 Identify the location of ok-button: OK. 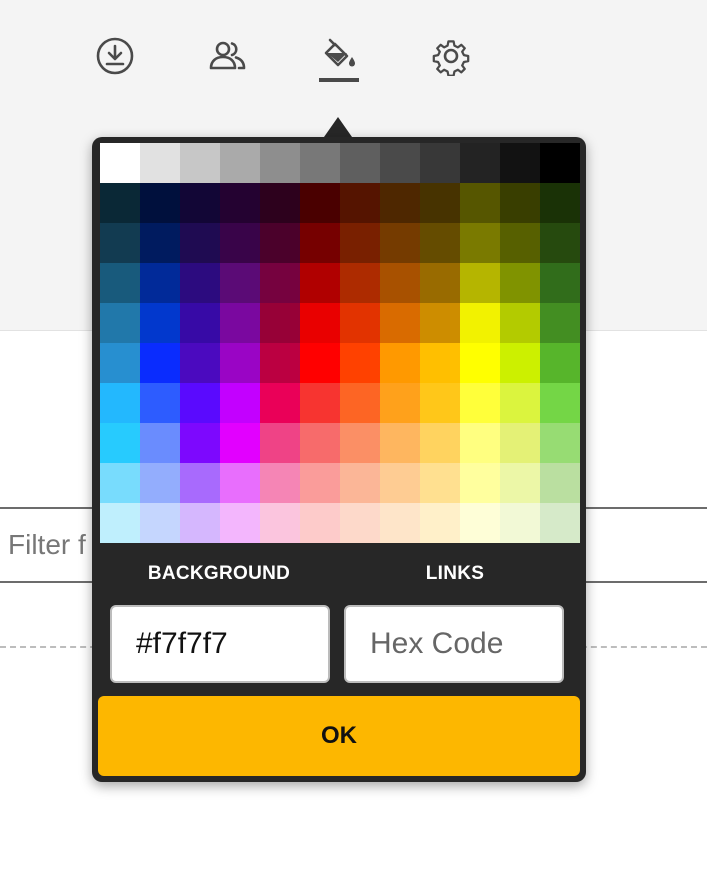
(339, 736).